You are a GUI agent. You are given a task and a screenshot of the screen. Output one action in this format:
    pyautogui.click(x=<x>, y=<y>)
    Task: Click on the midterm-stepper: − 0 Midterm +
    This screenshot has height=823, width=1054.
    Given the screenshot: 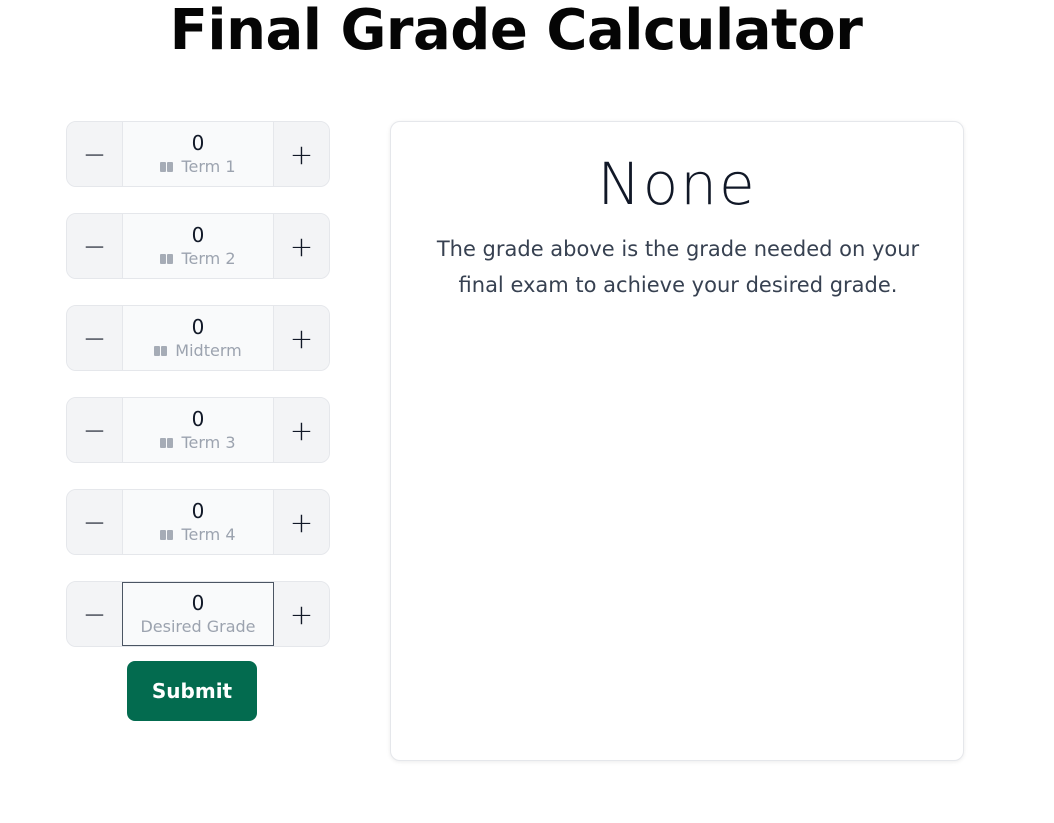 What is the action you would take?
    pyautogui.click(x=198, y=338)
    